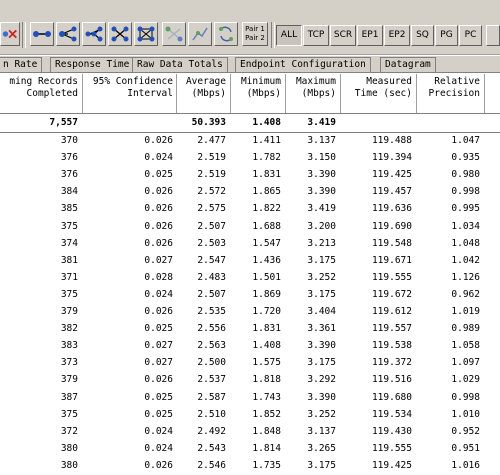  I want to click on cell-average: 2.519, so click(211, 158).